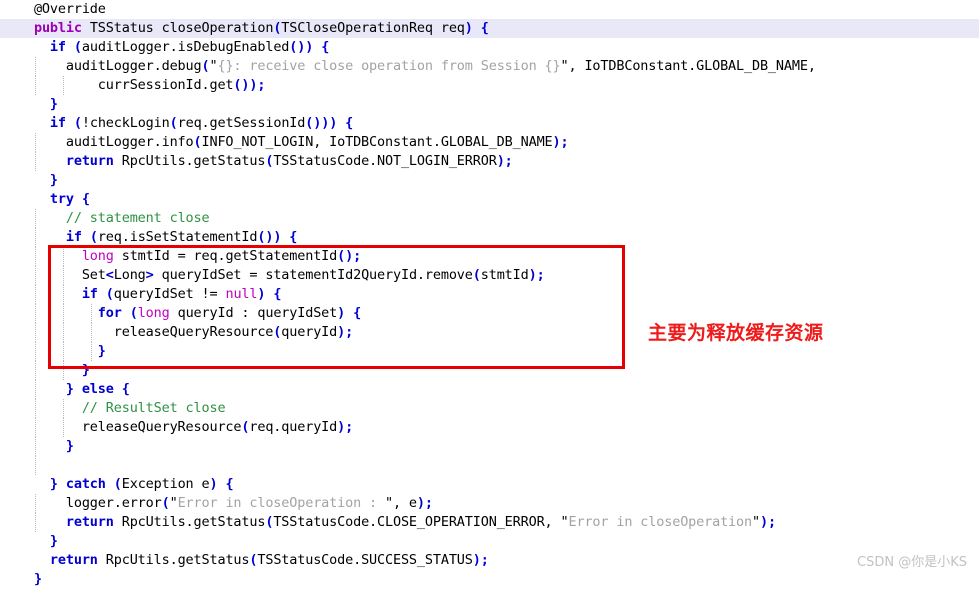 Image resolution: width=979 pixels, height=589 pixels. What do you see at coordinates (489, 427) in the screenshot?
I see `code-line: releaseQueryResource(req.queryId);` at bounding box center [489, 427].